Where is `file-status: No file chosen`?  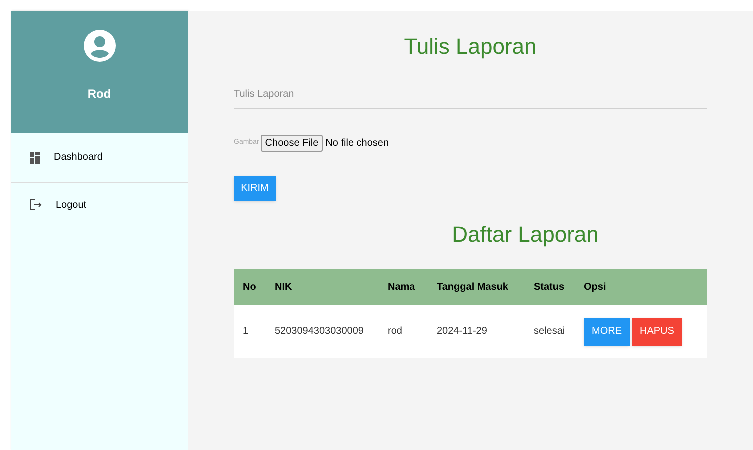 file-status: No file chosen is located at coordinates (358, 144).